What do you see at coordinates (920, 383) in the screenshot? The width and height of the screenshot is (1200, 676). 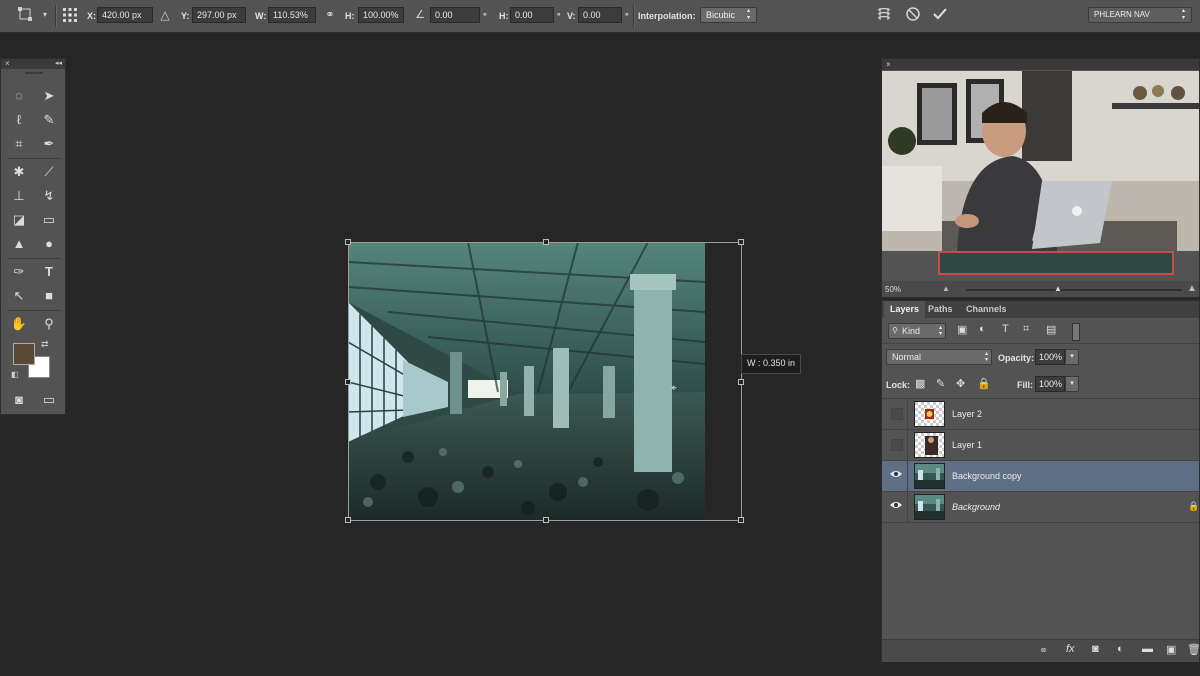 I see `lock-transparent-pixels-icon: ▩` at bounding box center [920, 383].